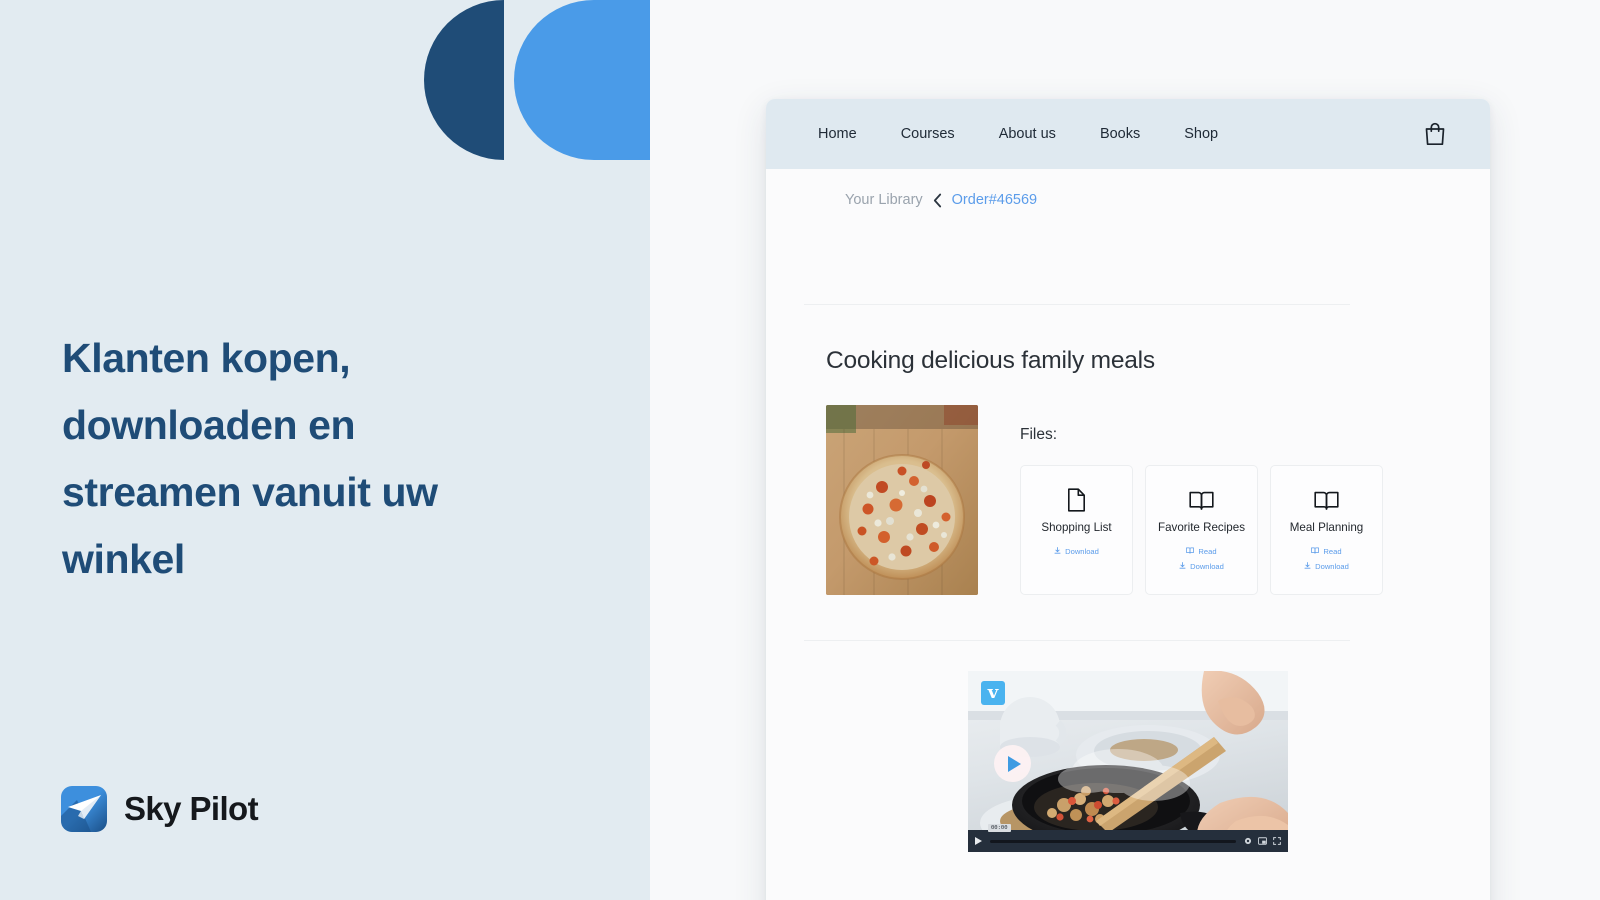 The width and height of the screenshot is (1600, 900). I want to click on gear-icon, so click(1248, 841).